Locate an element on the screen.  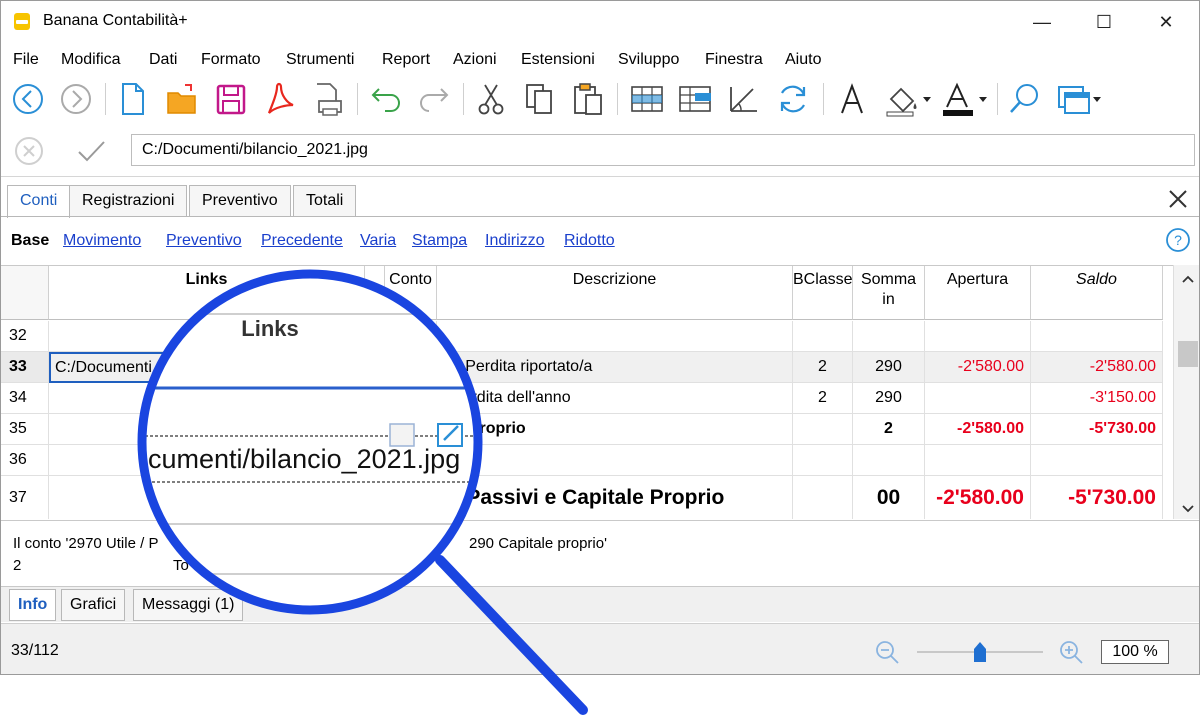
zoom-slider-thumb is located at coordinates (980, 652).